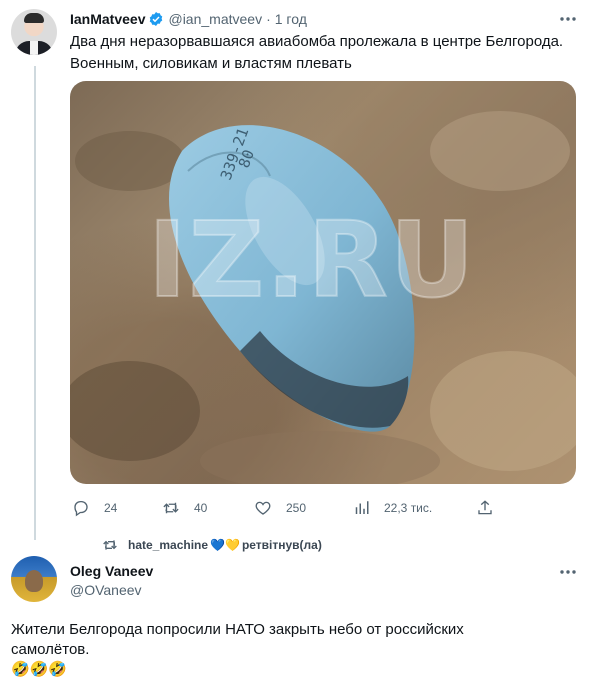 The width and height of the screenshot is (590, 689). I want to click on retweet-count: 40, so click(201, 508).